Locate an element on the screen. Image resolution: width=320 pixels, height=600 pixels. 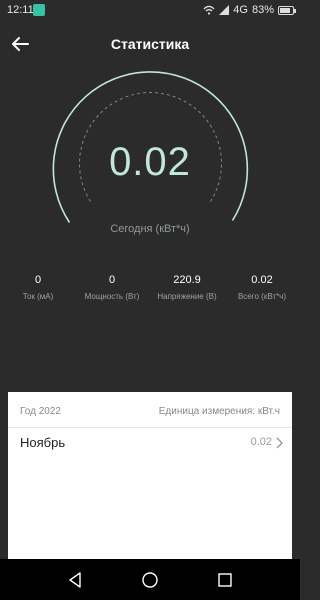
status-bar: 12:11 4G 83% is located at coordinates (150, 11).